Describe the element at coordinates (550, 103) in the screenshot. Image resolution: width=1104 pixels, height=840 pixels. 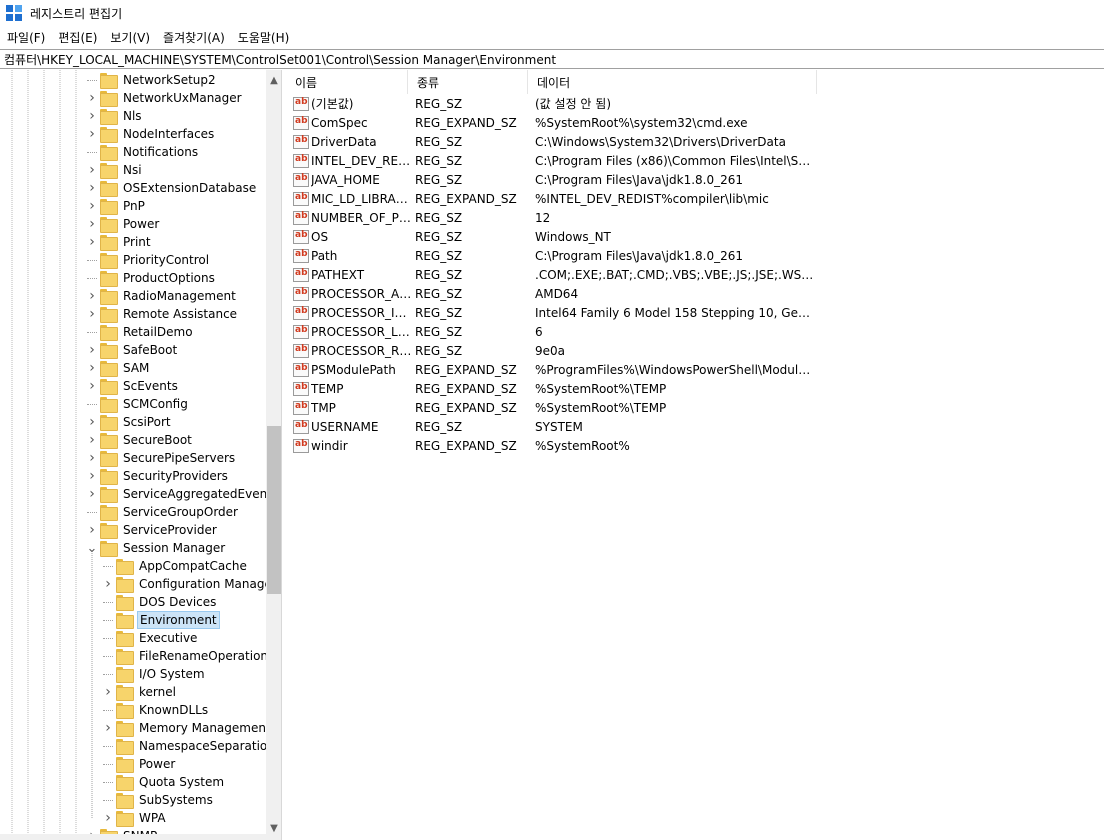
I see `value-row: (기본값) REG_SZ (값 설정 안 됨)` at that location.